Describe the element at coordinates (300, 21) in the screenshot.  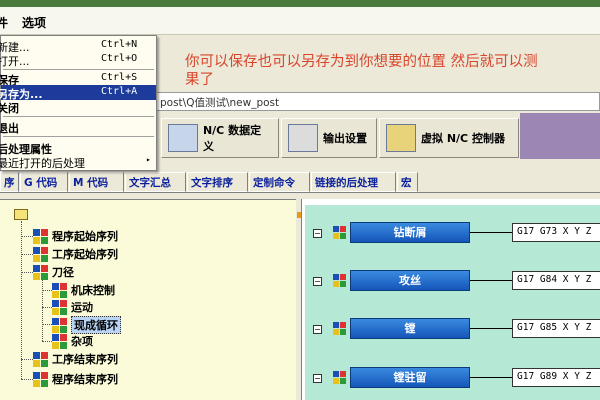
I see `menubar: 件 选项` at that location.